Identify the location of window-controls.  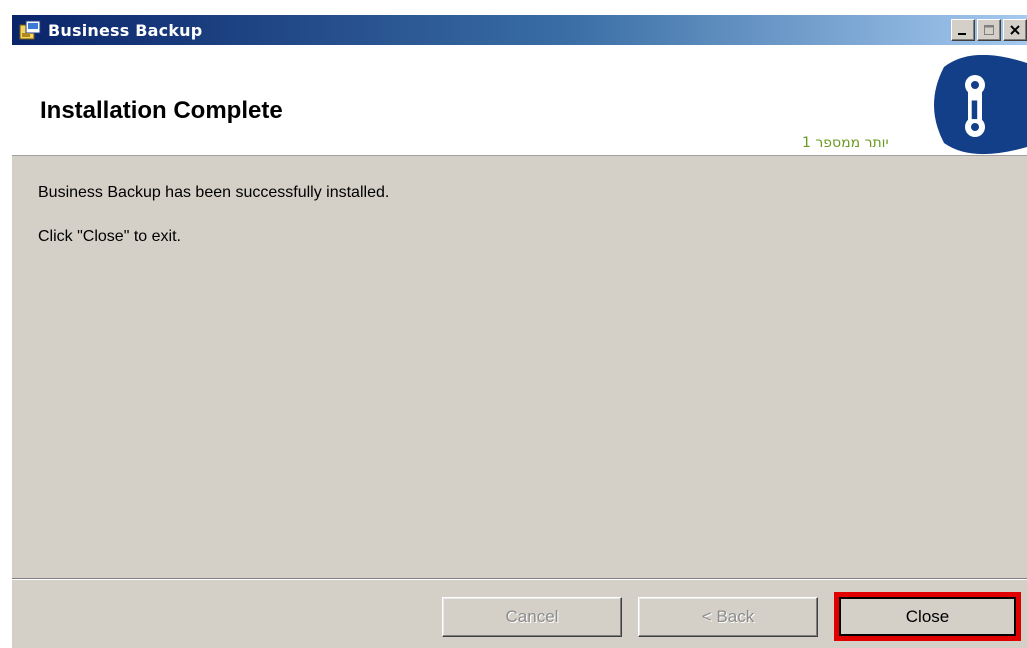
(988, 30).